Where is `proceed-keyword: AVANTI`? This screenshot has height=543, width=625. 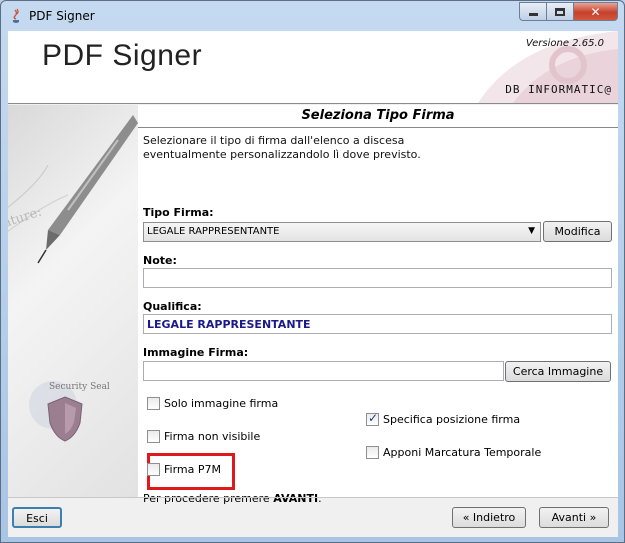 proceed-keyword: AVANTI is located at coordinates (296, 498).